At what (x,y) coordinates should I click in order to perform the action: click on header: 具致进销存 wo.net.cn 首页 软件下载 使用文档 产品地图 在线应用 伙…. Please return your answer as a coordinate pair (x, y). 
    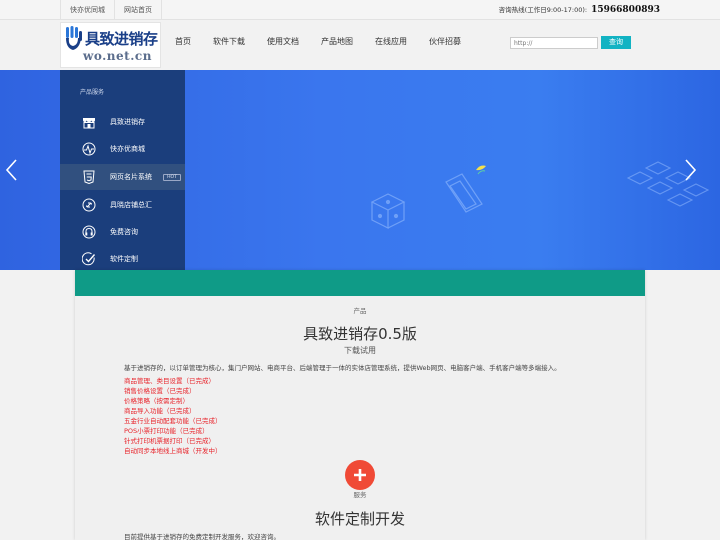
    Looking at the image, I should click on (360, 45).